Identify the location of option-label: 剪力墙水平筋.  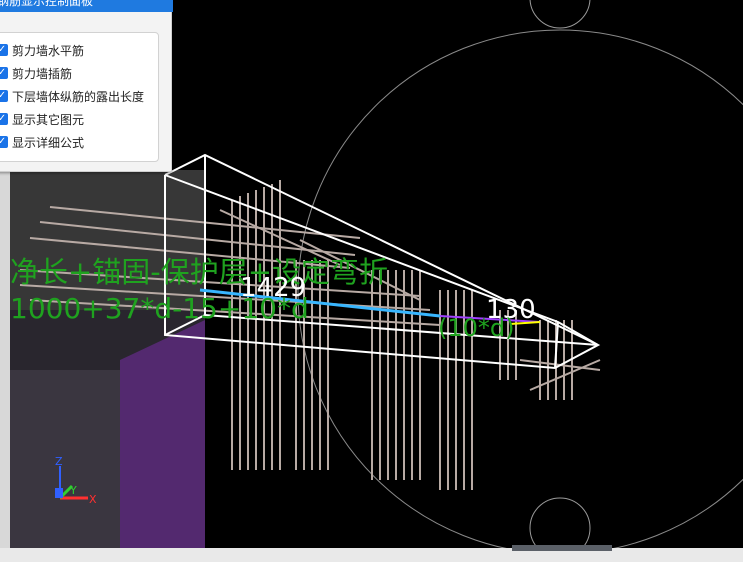
(48, 50).